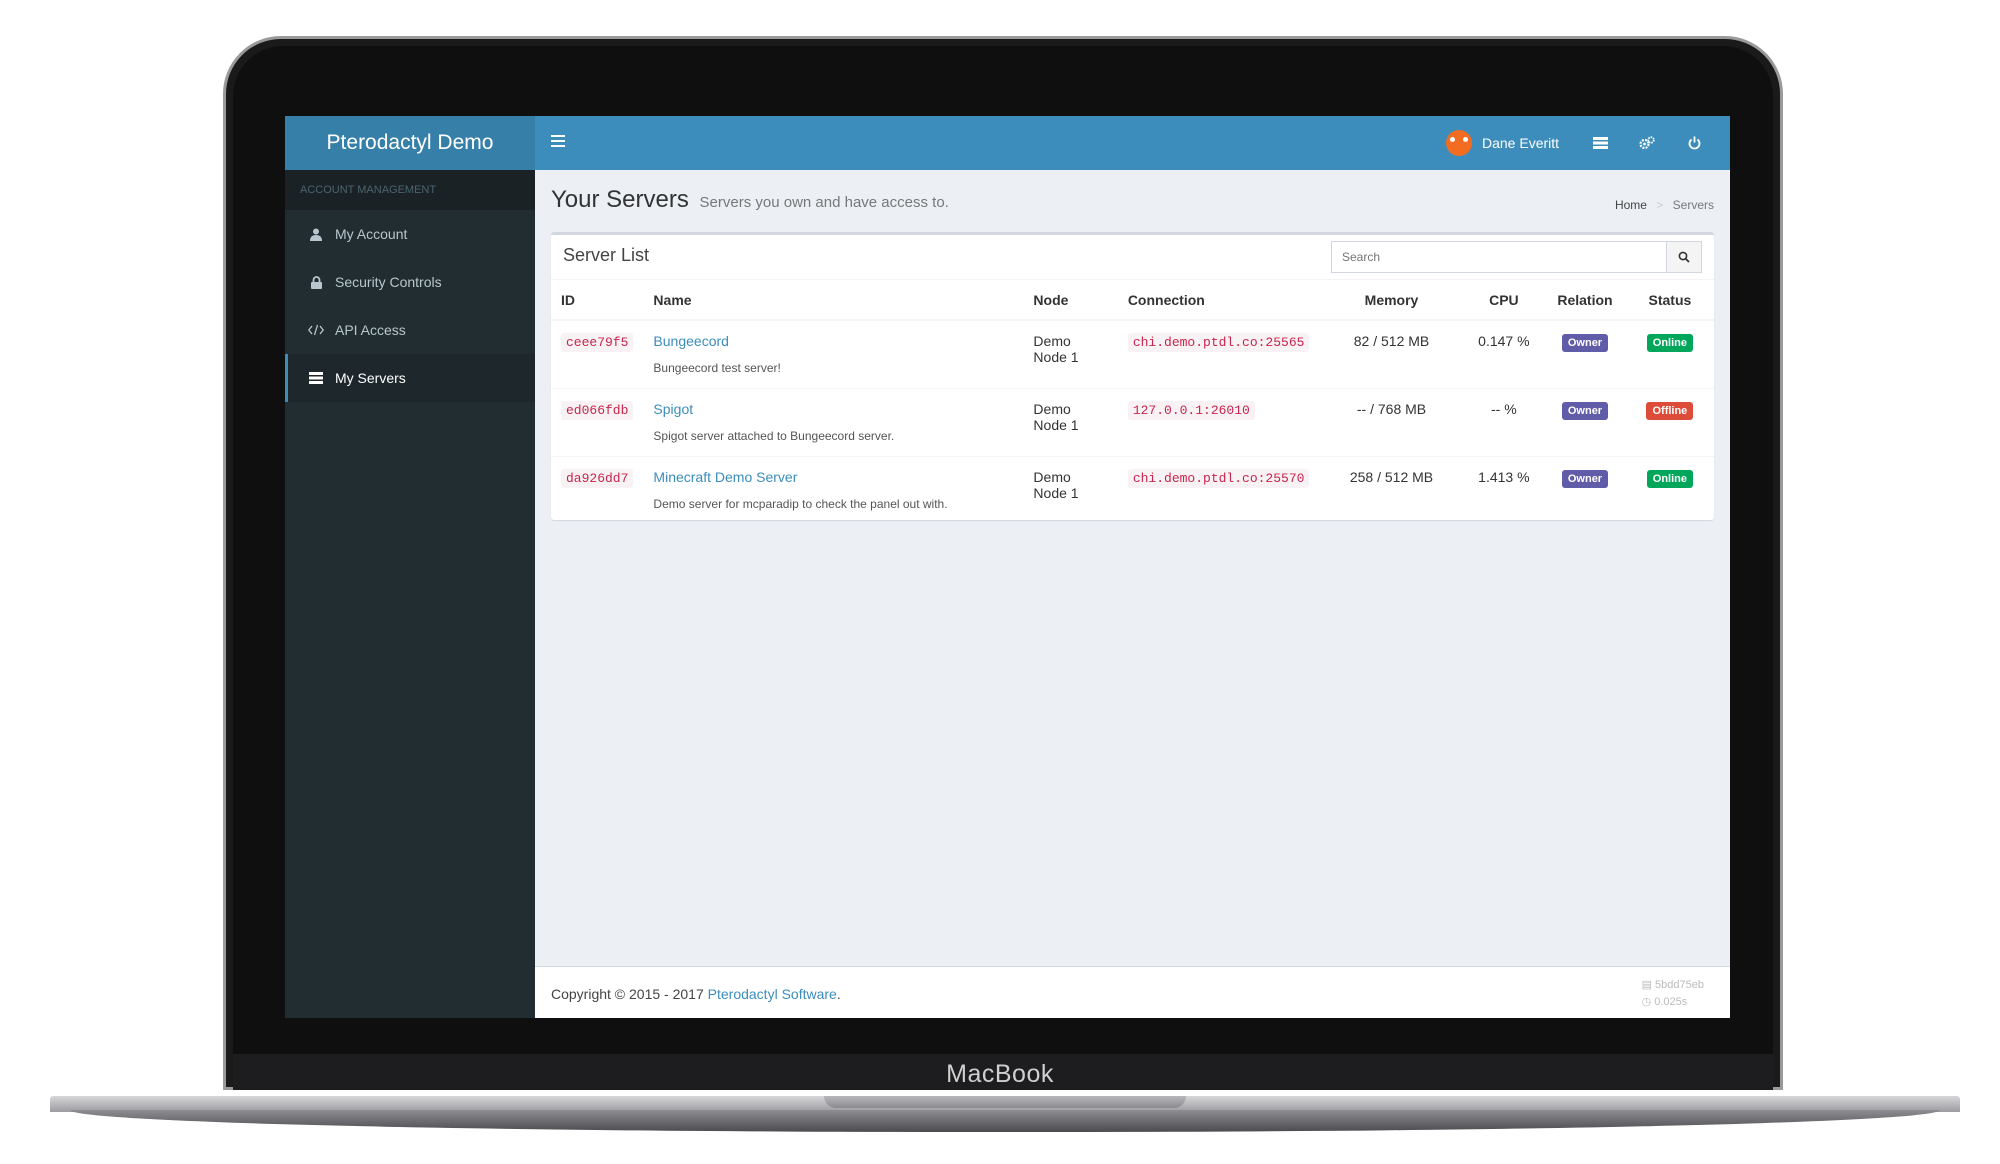  I want to click on server-list-box: Server List ID Name Node, so click(1132, 378).